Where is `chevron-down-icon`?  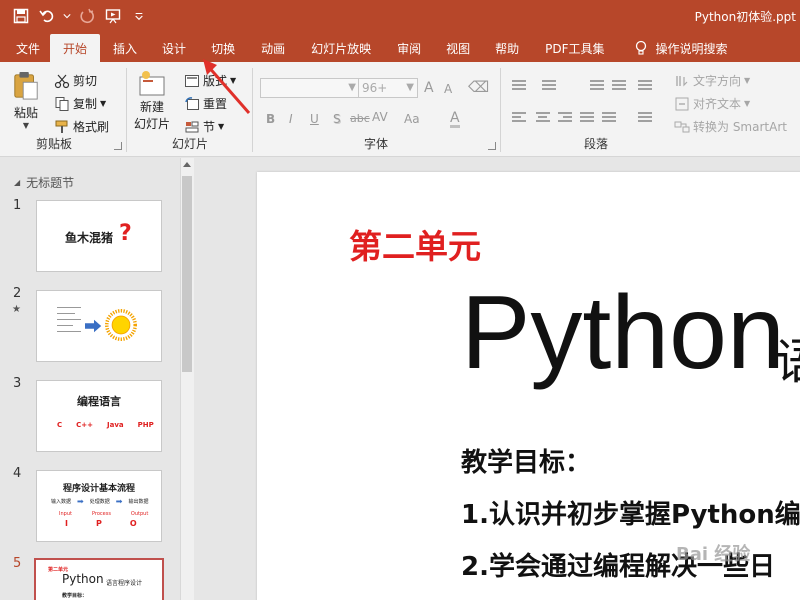 chevron-down-icon is located at coordinates (67, 16).